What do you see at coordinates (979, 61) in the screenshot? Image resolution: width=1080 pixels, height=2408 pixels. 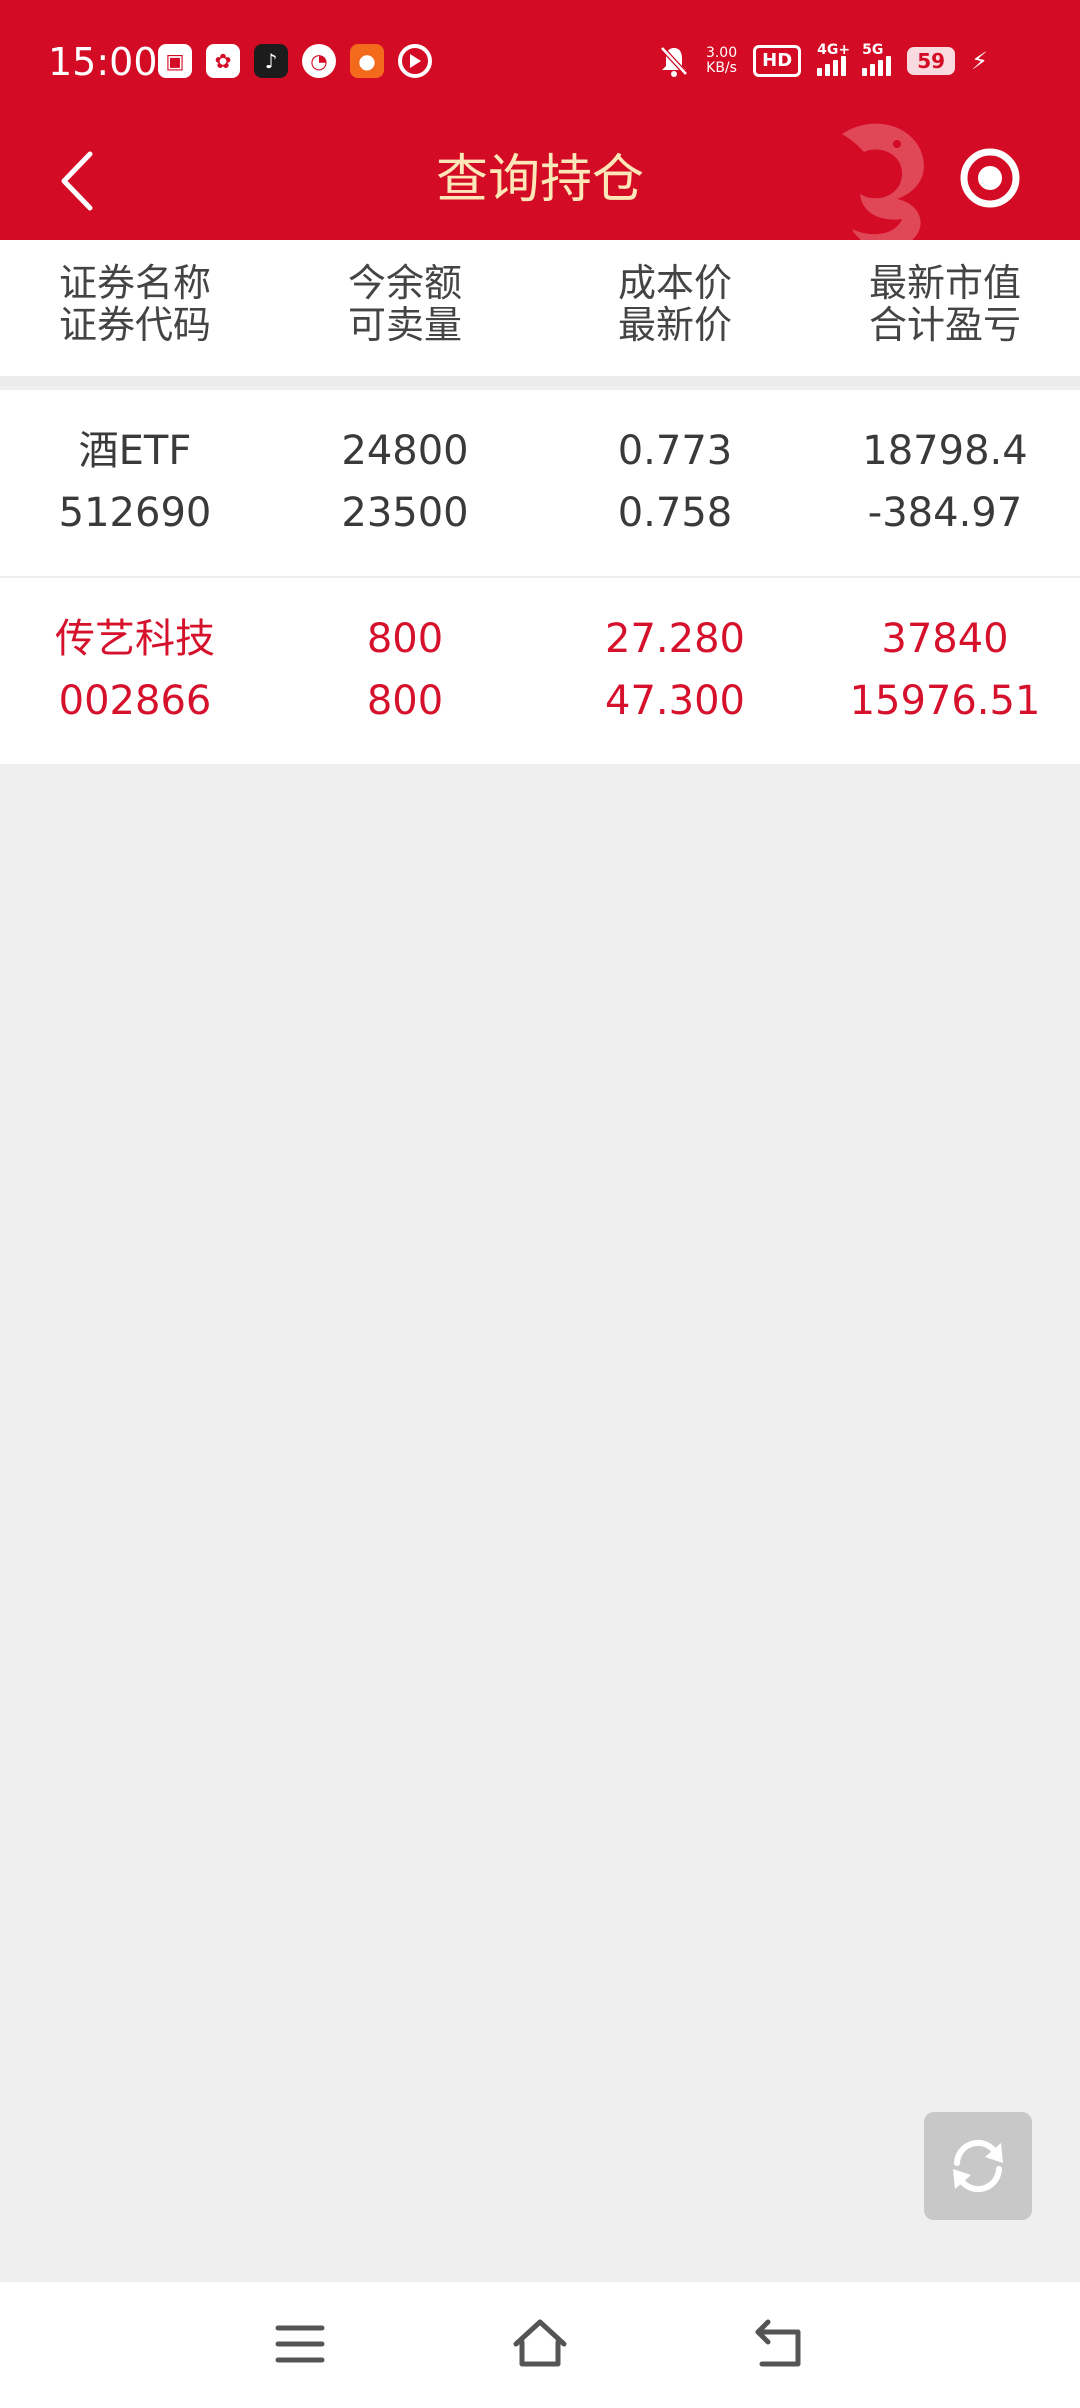 I see `charging-icon: ⚡` at bounding box center [979, 61].